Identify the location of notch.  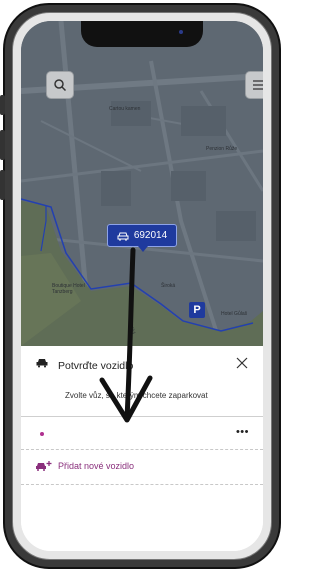
(142, 34).